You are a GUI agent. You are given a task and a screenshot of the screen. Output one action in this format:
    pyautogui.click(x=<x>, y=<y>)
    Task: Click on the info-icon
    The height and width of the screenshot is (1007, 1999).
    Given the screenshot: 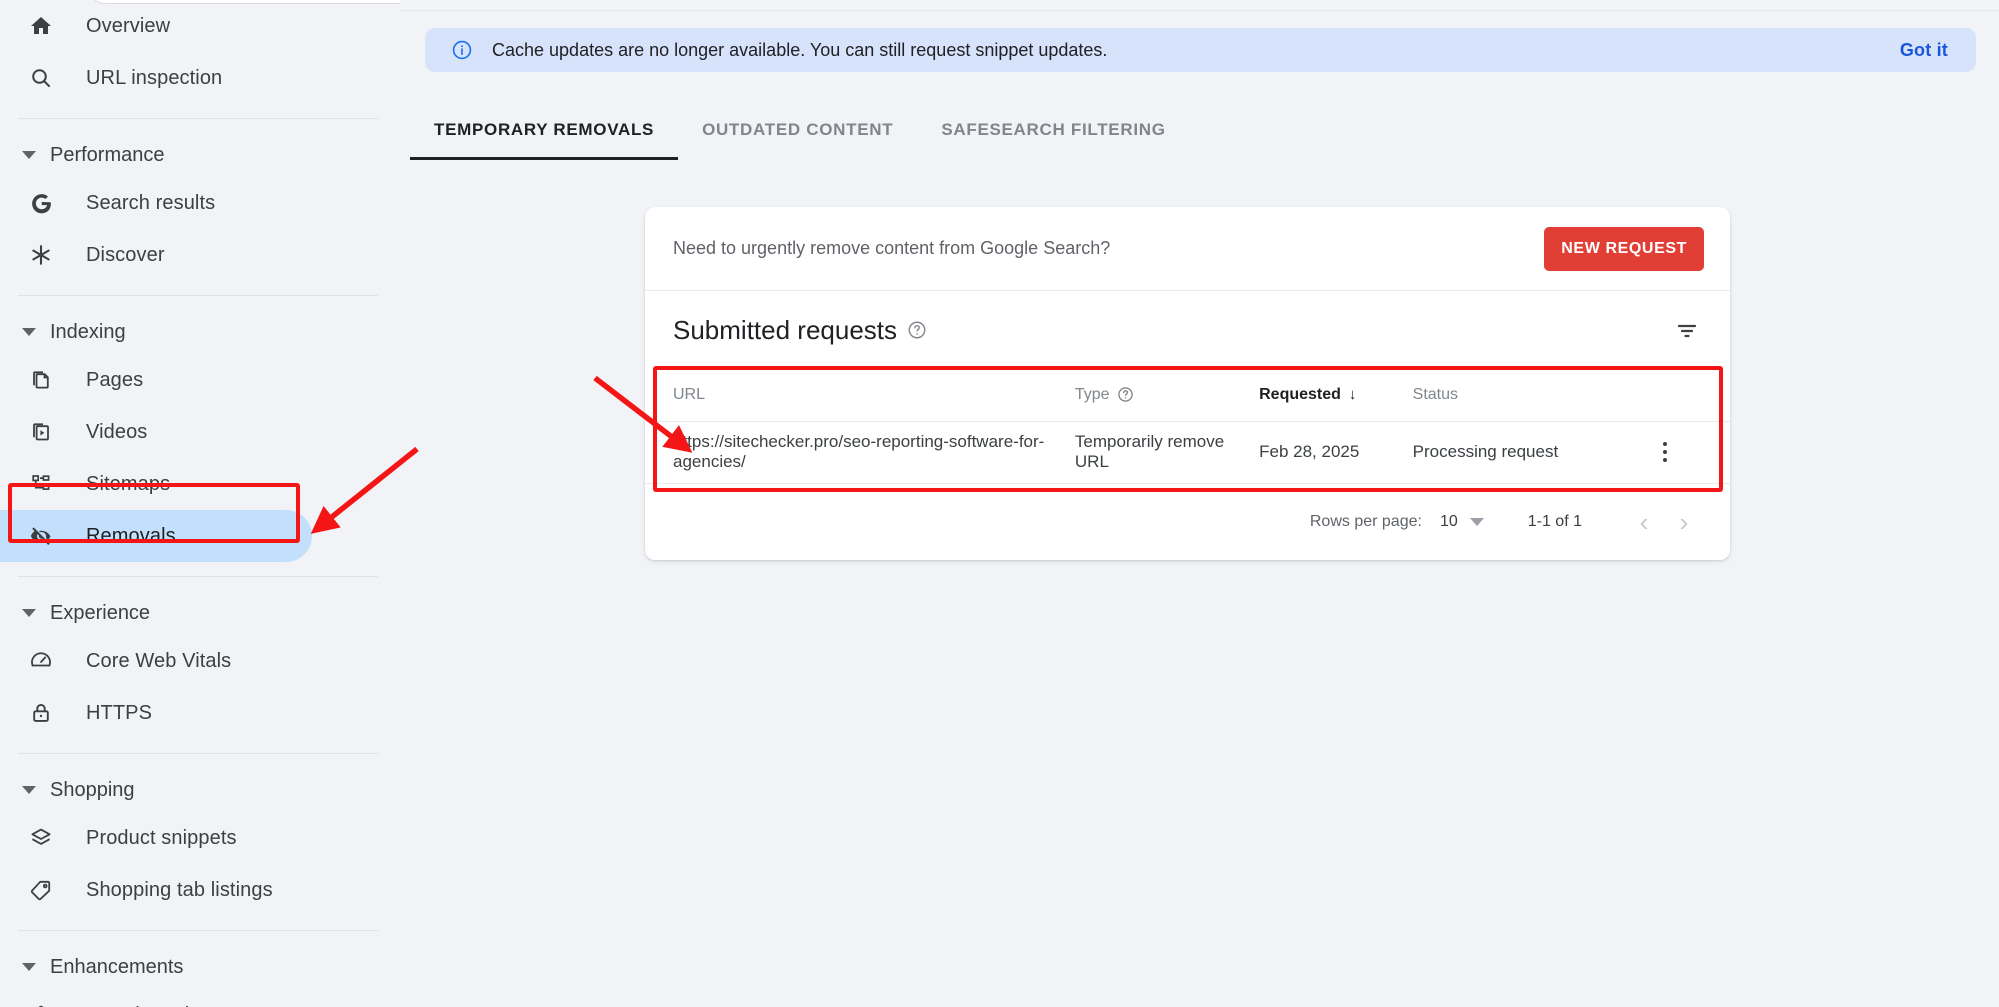 What is the action you would take?
    pyautogui.click(x=462, y=50)
    